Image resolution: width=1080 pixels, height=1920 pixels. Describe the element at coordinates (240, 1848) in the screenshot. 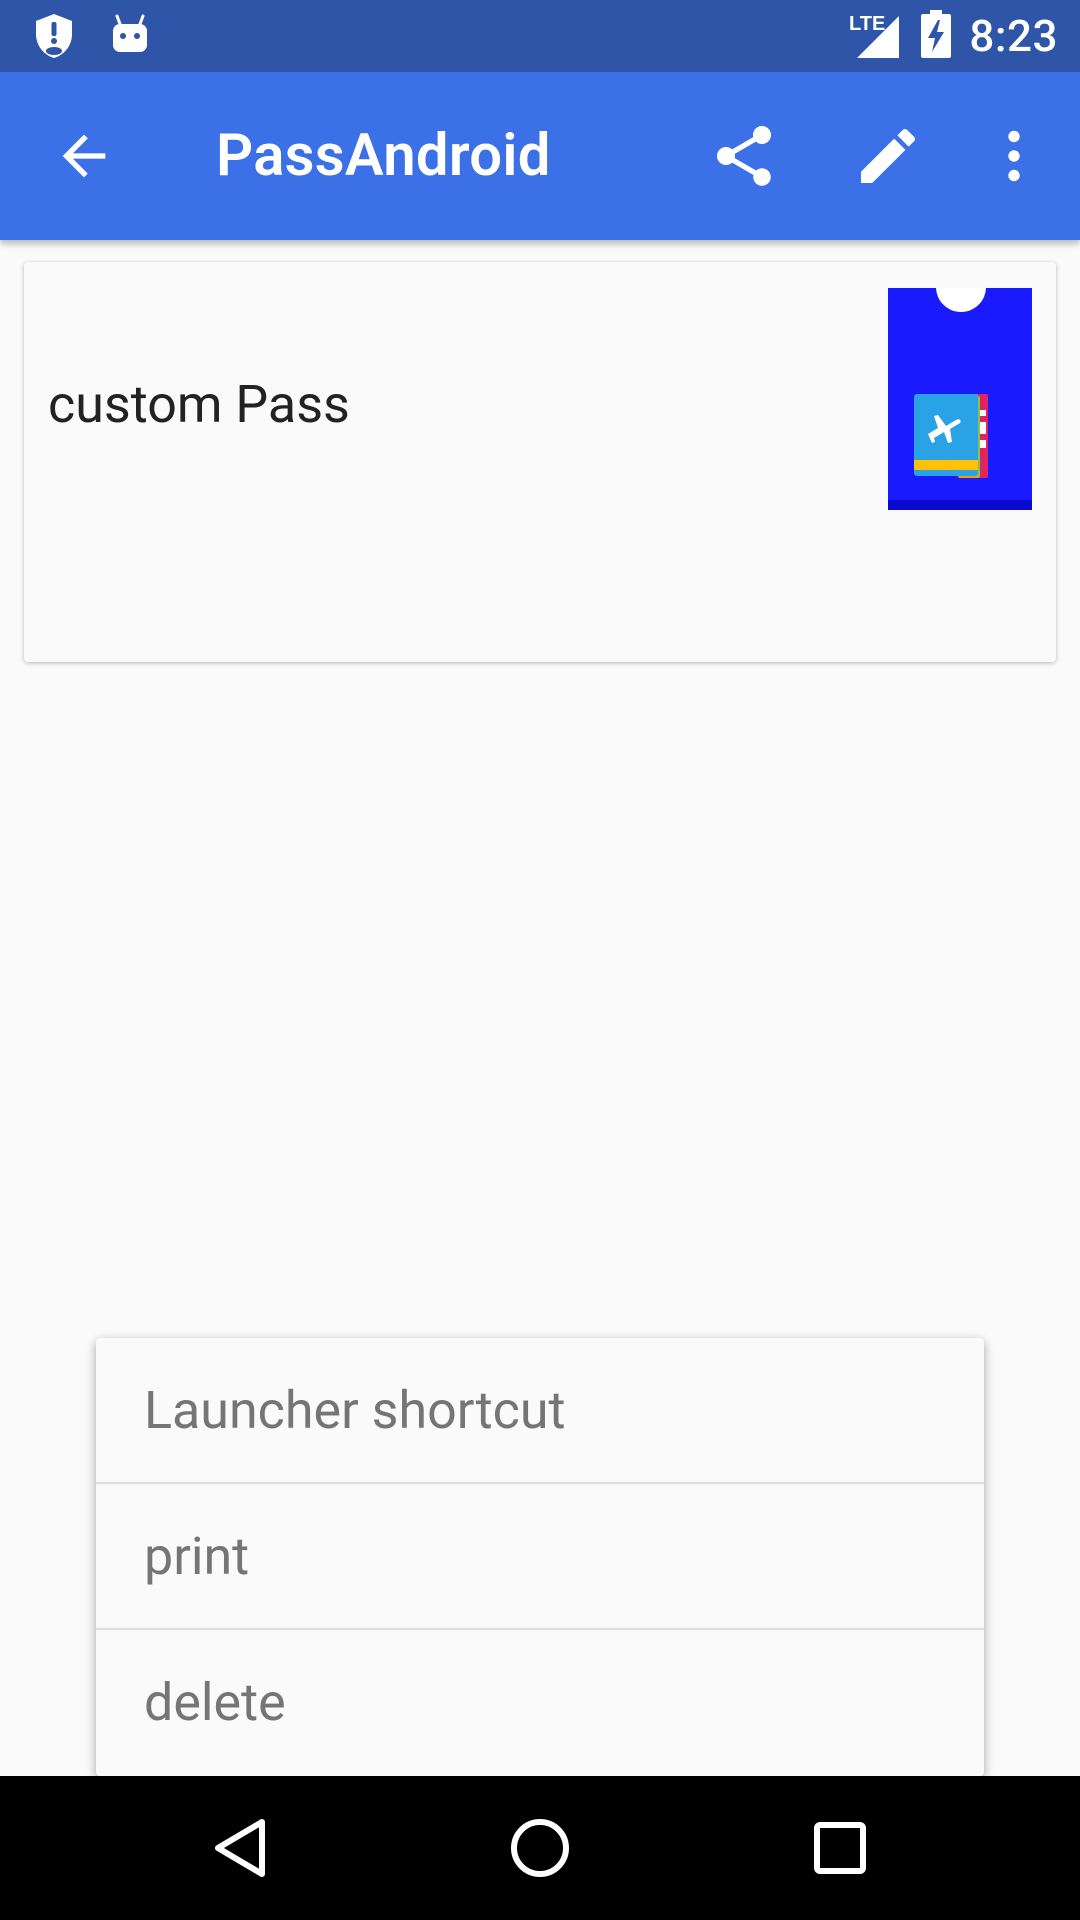

I see `back-triangle-icon` at that location.